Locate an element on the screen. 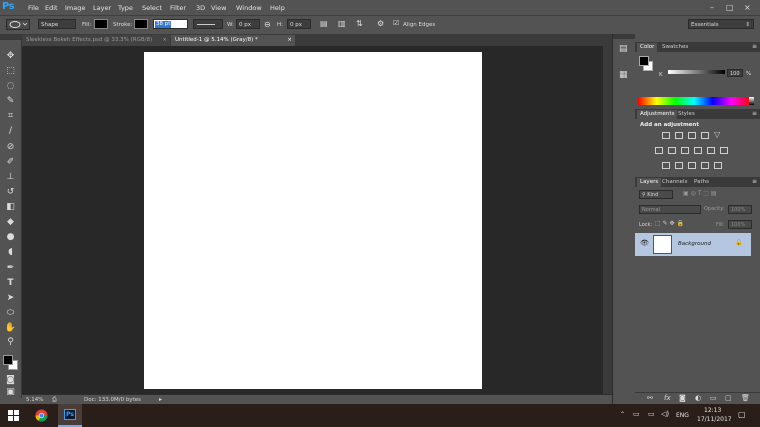  stroke-width-field: 38 pt is located at coordinates (170, 24).